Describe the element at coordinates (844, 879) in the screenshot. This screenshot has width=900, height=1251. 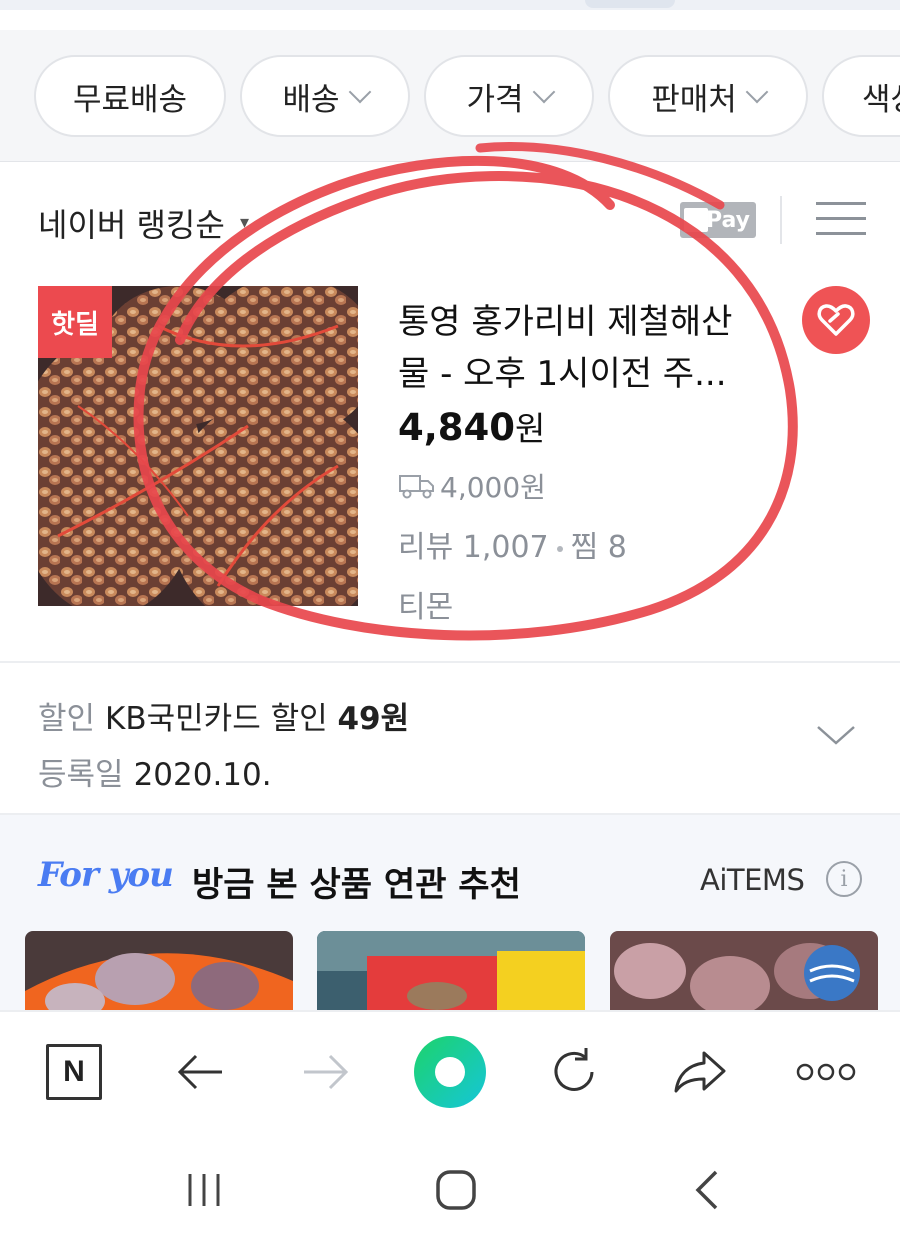
I see `info-icon: i` at that location.